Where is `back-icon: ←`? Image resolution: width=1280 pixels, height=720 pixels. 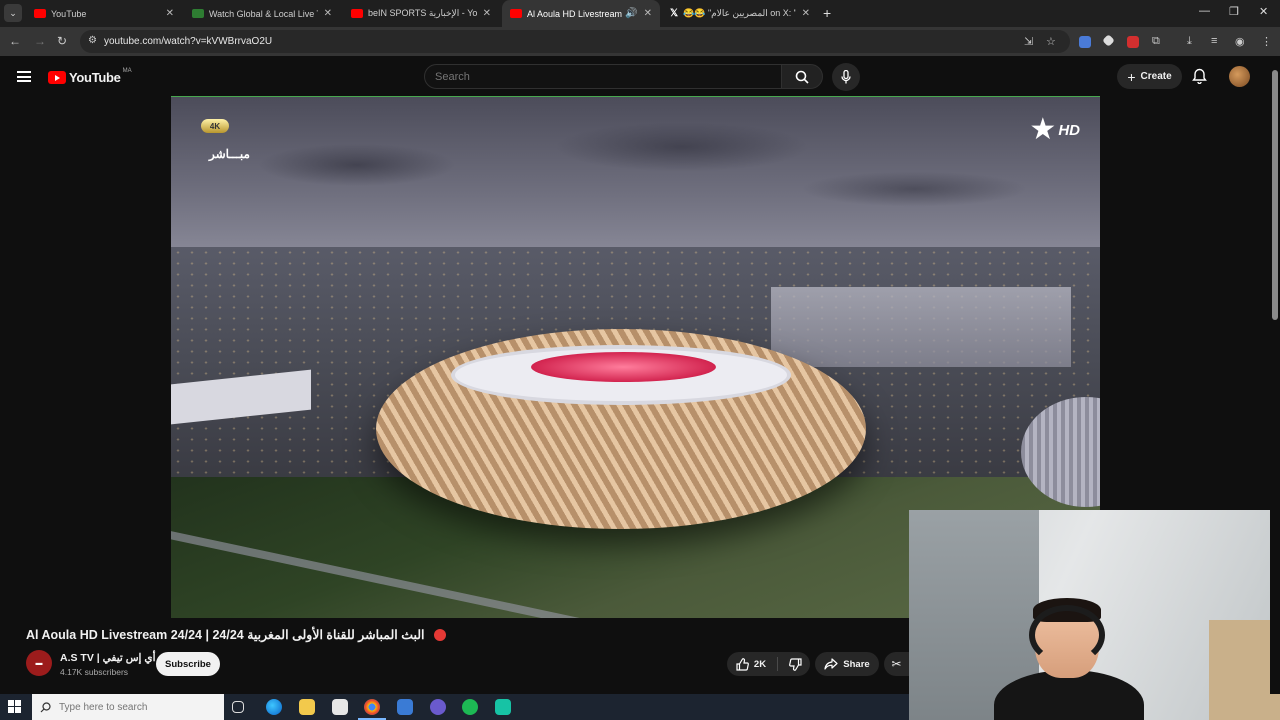
back-icon: ← is located at coordinates (15, 41).